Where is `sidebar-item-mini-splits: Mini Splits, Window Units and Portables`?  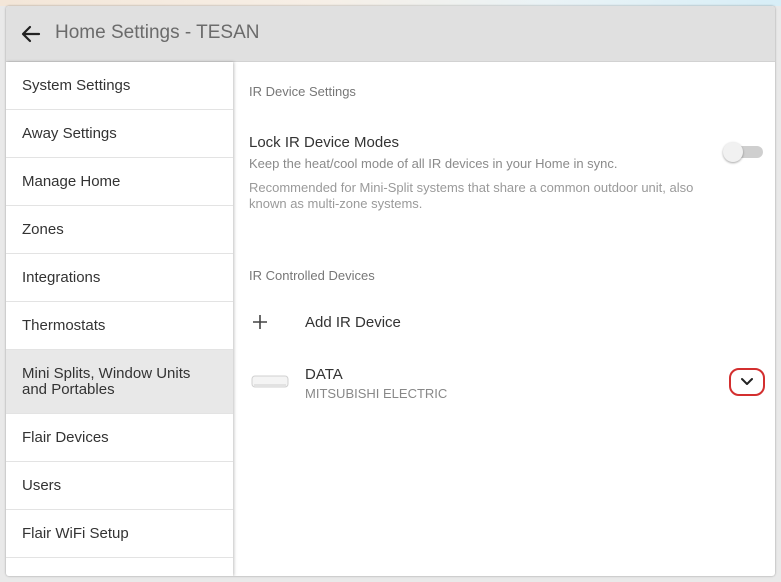
sidebar-item-mini-splits: Mini Splits, Window Units and Portables is located at coordinates (119, 382).